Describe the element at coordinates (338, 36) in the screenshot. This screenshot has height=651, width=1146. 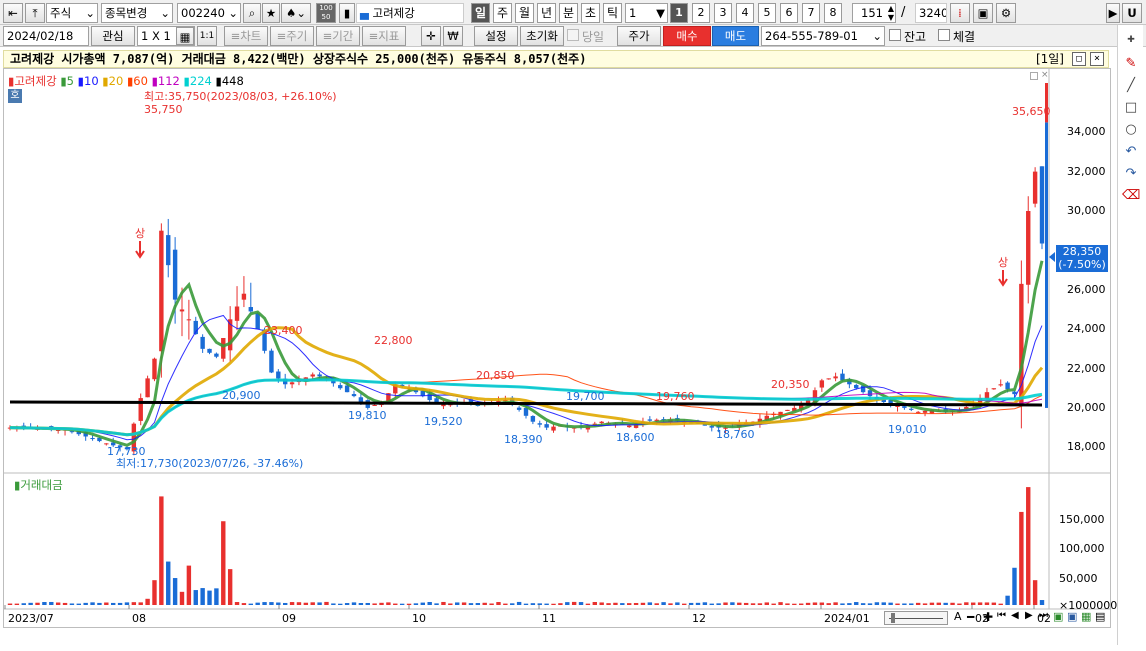
I see `period-menu: ≡기간` at that location.